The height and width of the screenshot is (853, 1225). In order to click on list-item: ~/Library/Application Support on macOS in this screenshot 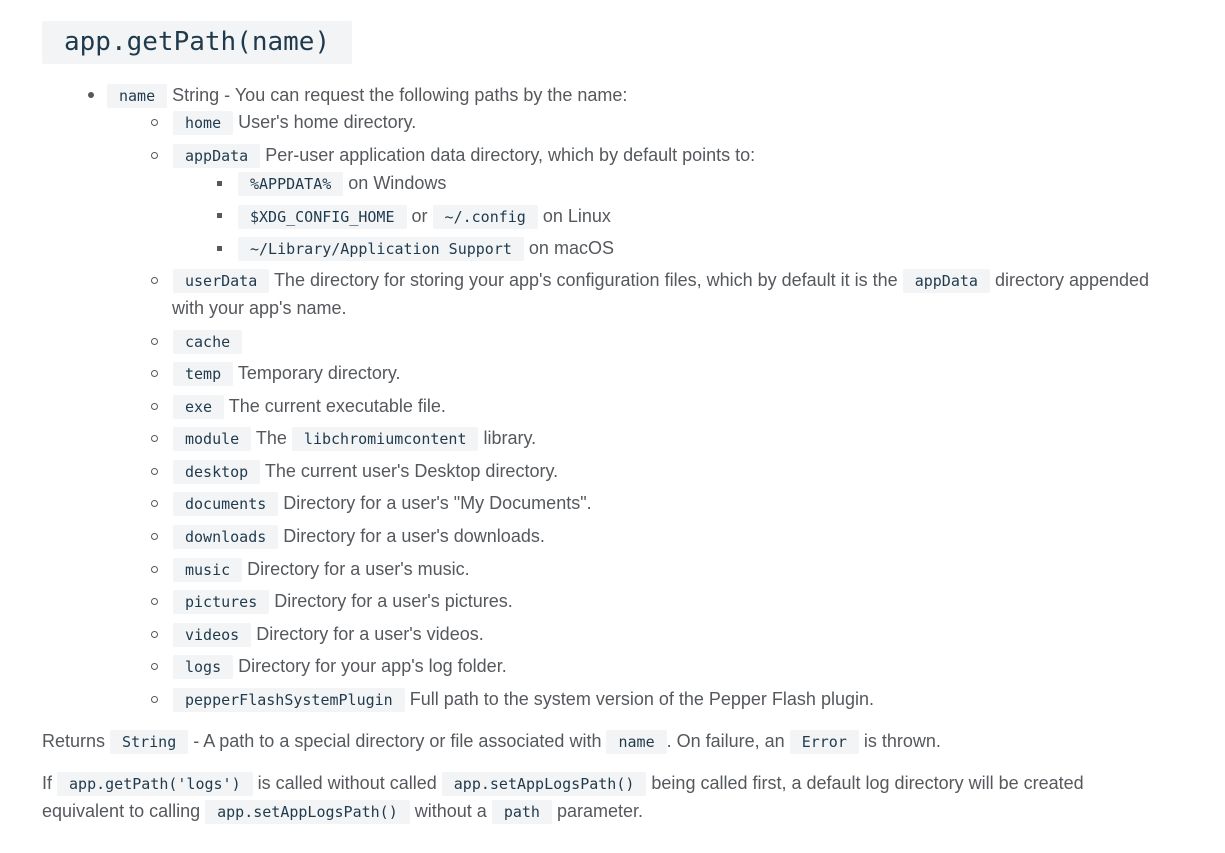, I will do `click(426, 248)`.